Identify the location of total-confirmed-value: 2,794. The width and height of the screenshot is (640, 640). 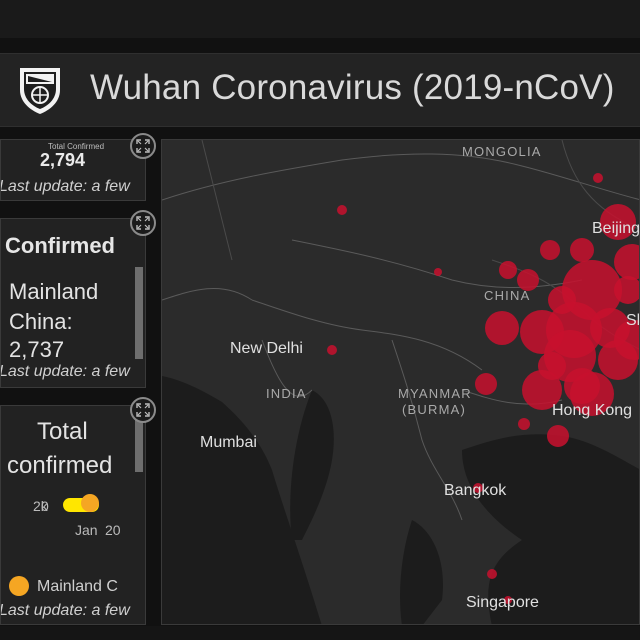
(63, 160).